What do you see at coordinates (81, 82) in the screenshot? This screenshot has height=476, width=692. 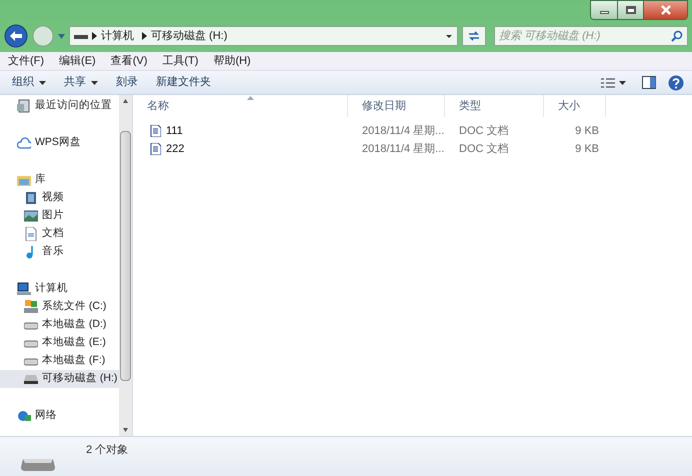 I see `toolbar-button: 共享` at bounding box center [81, 82].